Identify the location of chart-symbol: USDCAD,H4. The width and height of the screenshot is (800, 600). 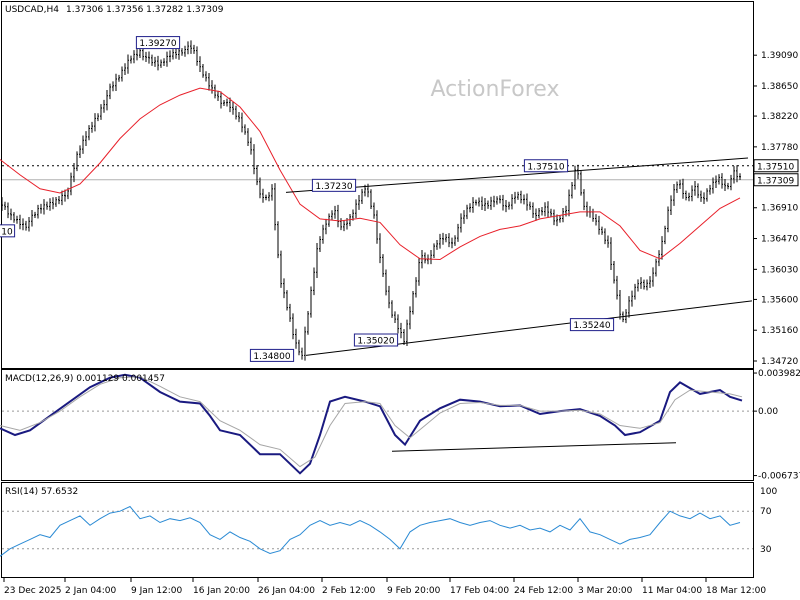
(32, 10).